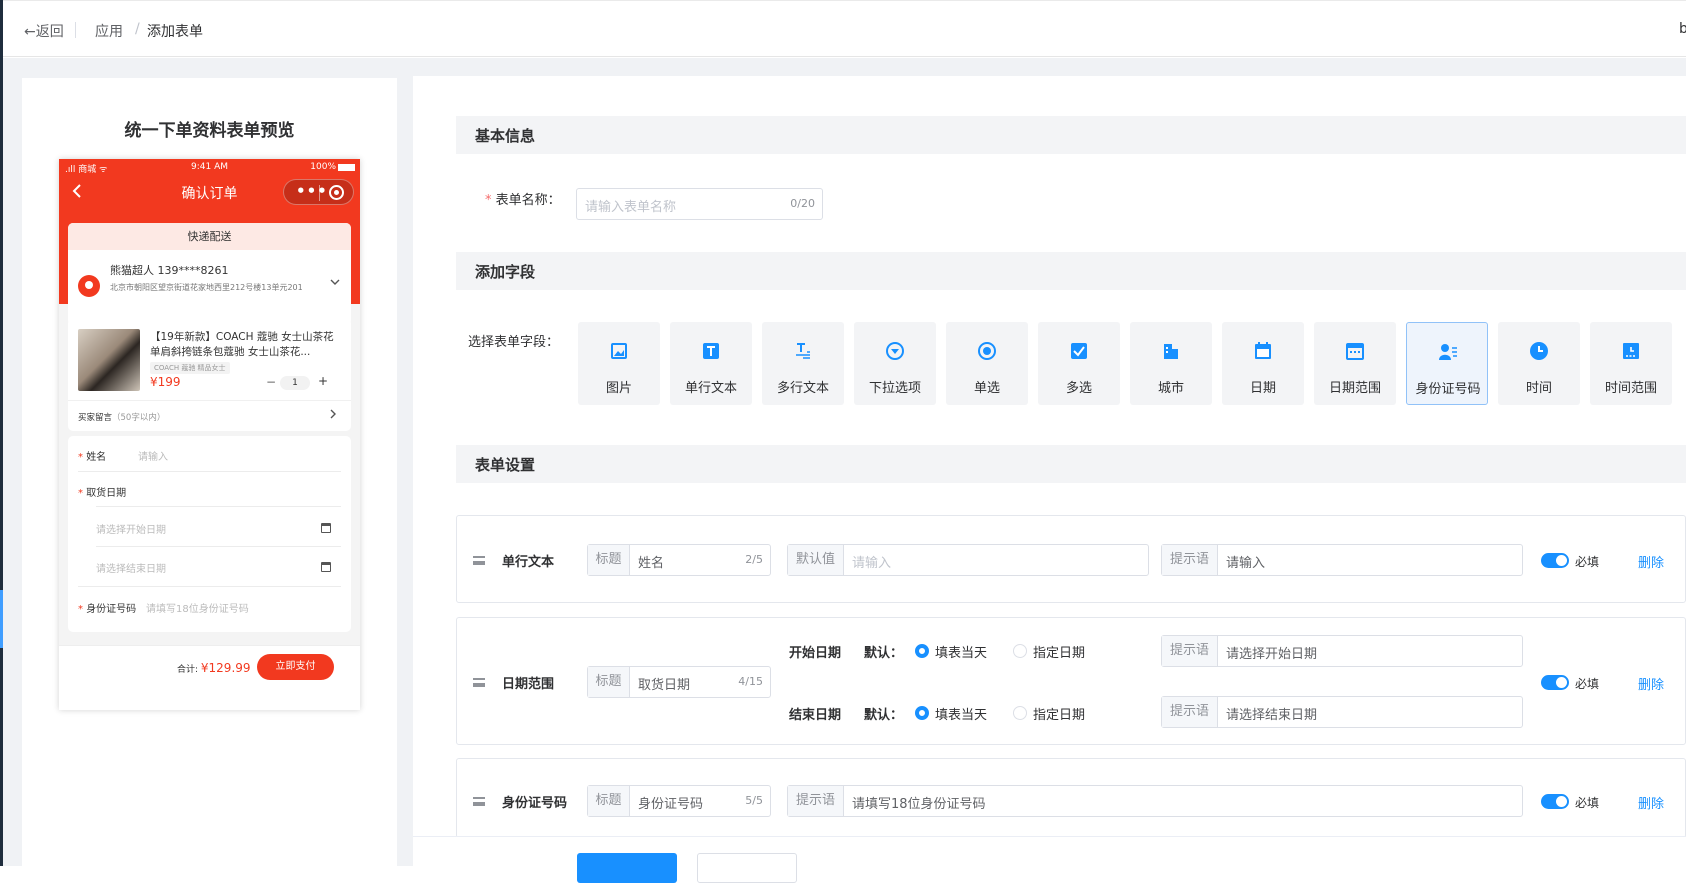  I want to click on char-counter: 0/20, so click(802, 203).